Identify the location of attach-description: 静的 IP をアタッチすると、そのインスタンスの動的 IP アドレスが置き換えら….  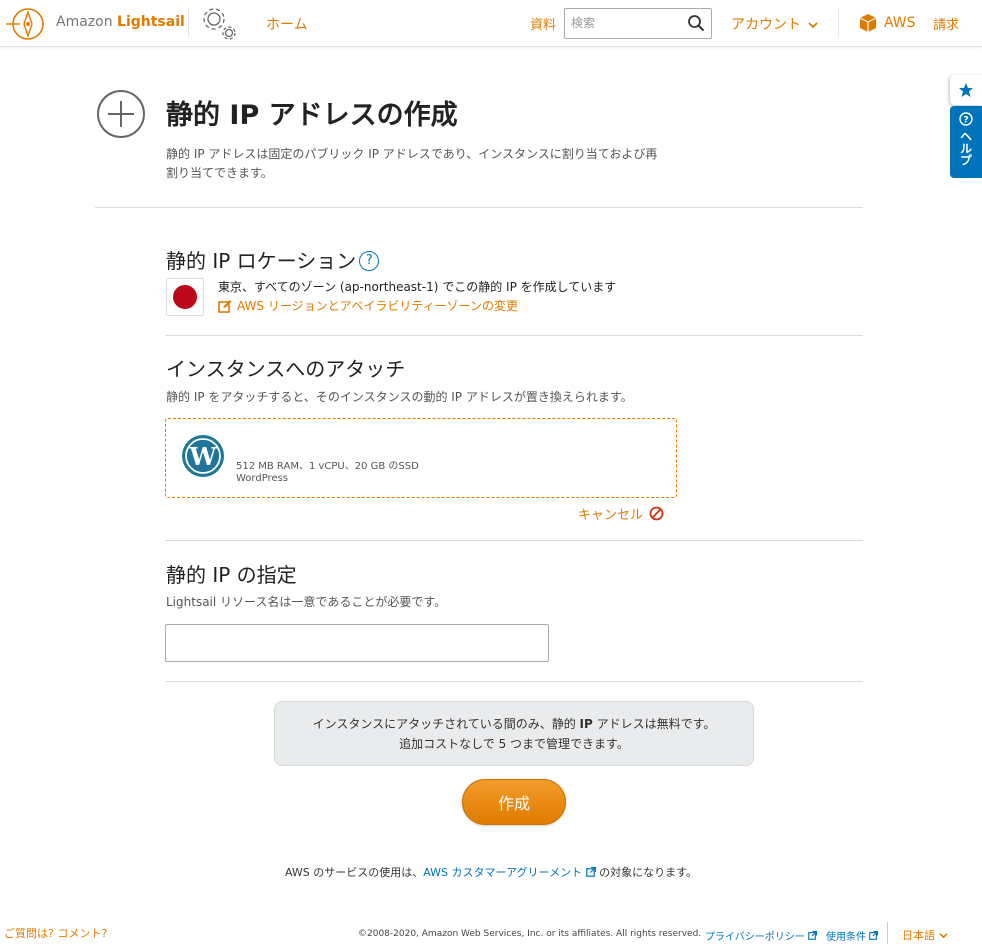
(399, 397).